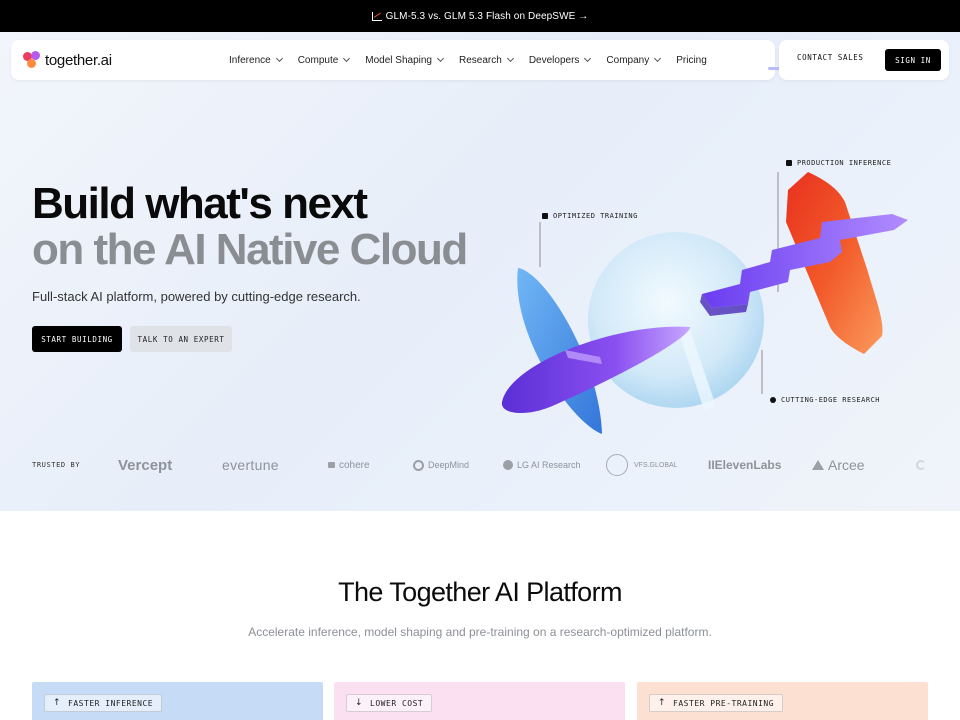  Describe the element at coordinates (487, 16) in the screenshot. I see `announcement-text: GLM-5.3 vs. GLM 5.3 Flash on DeepSWE →` at that location.